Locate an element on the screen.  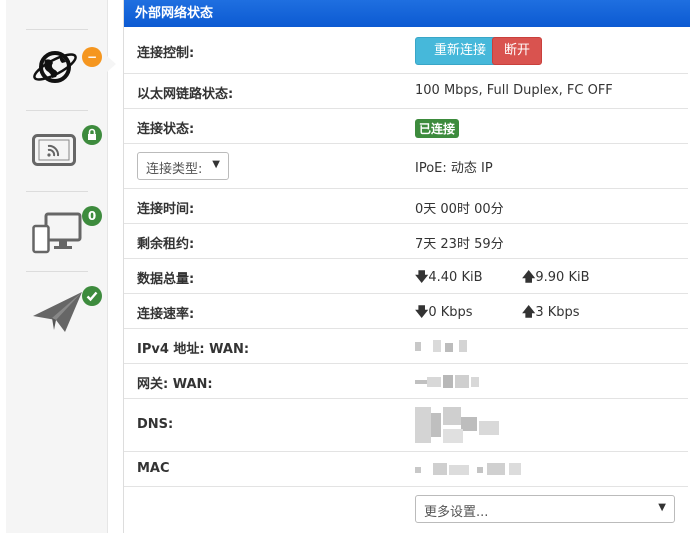
nav-badge-devices: 0 is located at coordinates (92, 216).